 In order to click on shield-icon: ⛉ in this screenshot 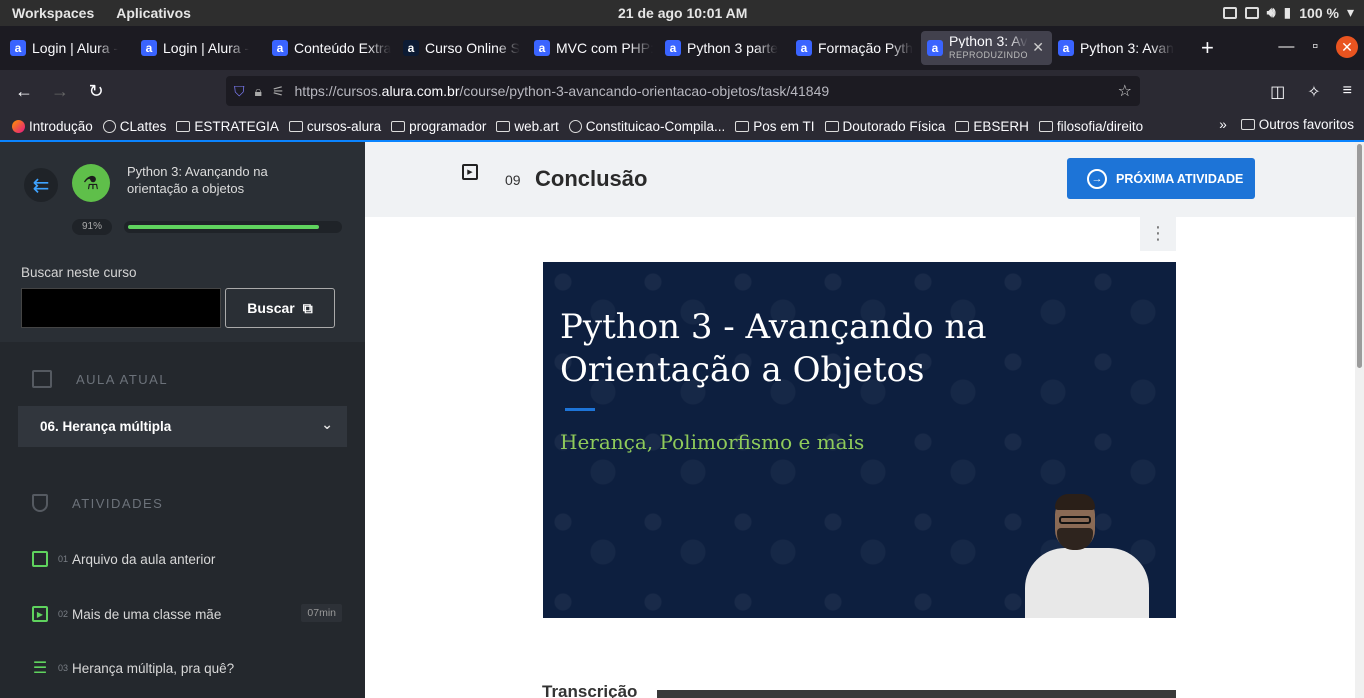, I will do `click(239, 91)`.